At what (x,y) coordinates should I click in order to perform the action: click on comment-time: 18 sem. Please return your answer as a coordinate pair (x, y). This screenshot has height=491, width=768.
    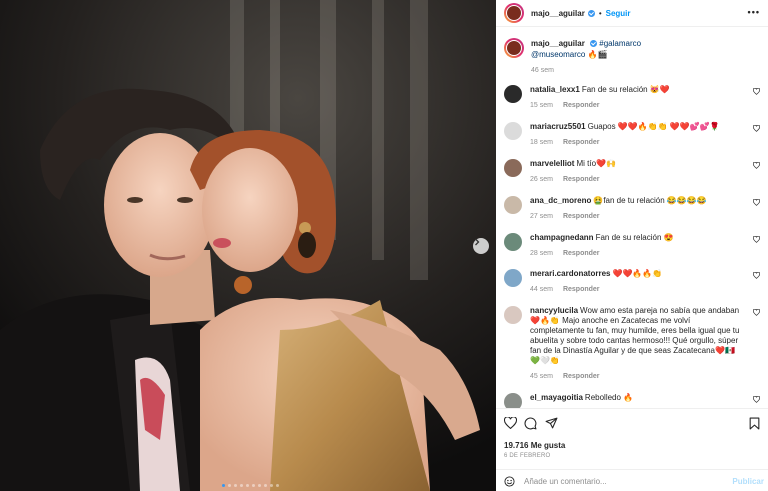
    Looking at the image, I should click on (541, 142).